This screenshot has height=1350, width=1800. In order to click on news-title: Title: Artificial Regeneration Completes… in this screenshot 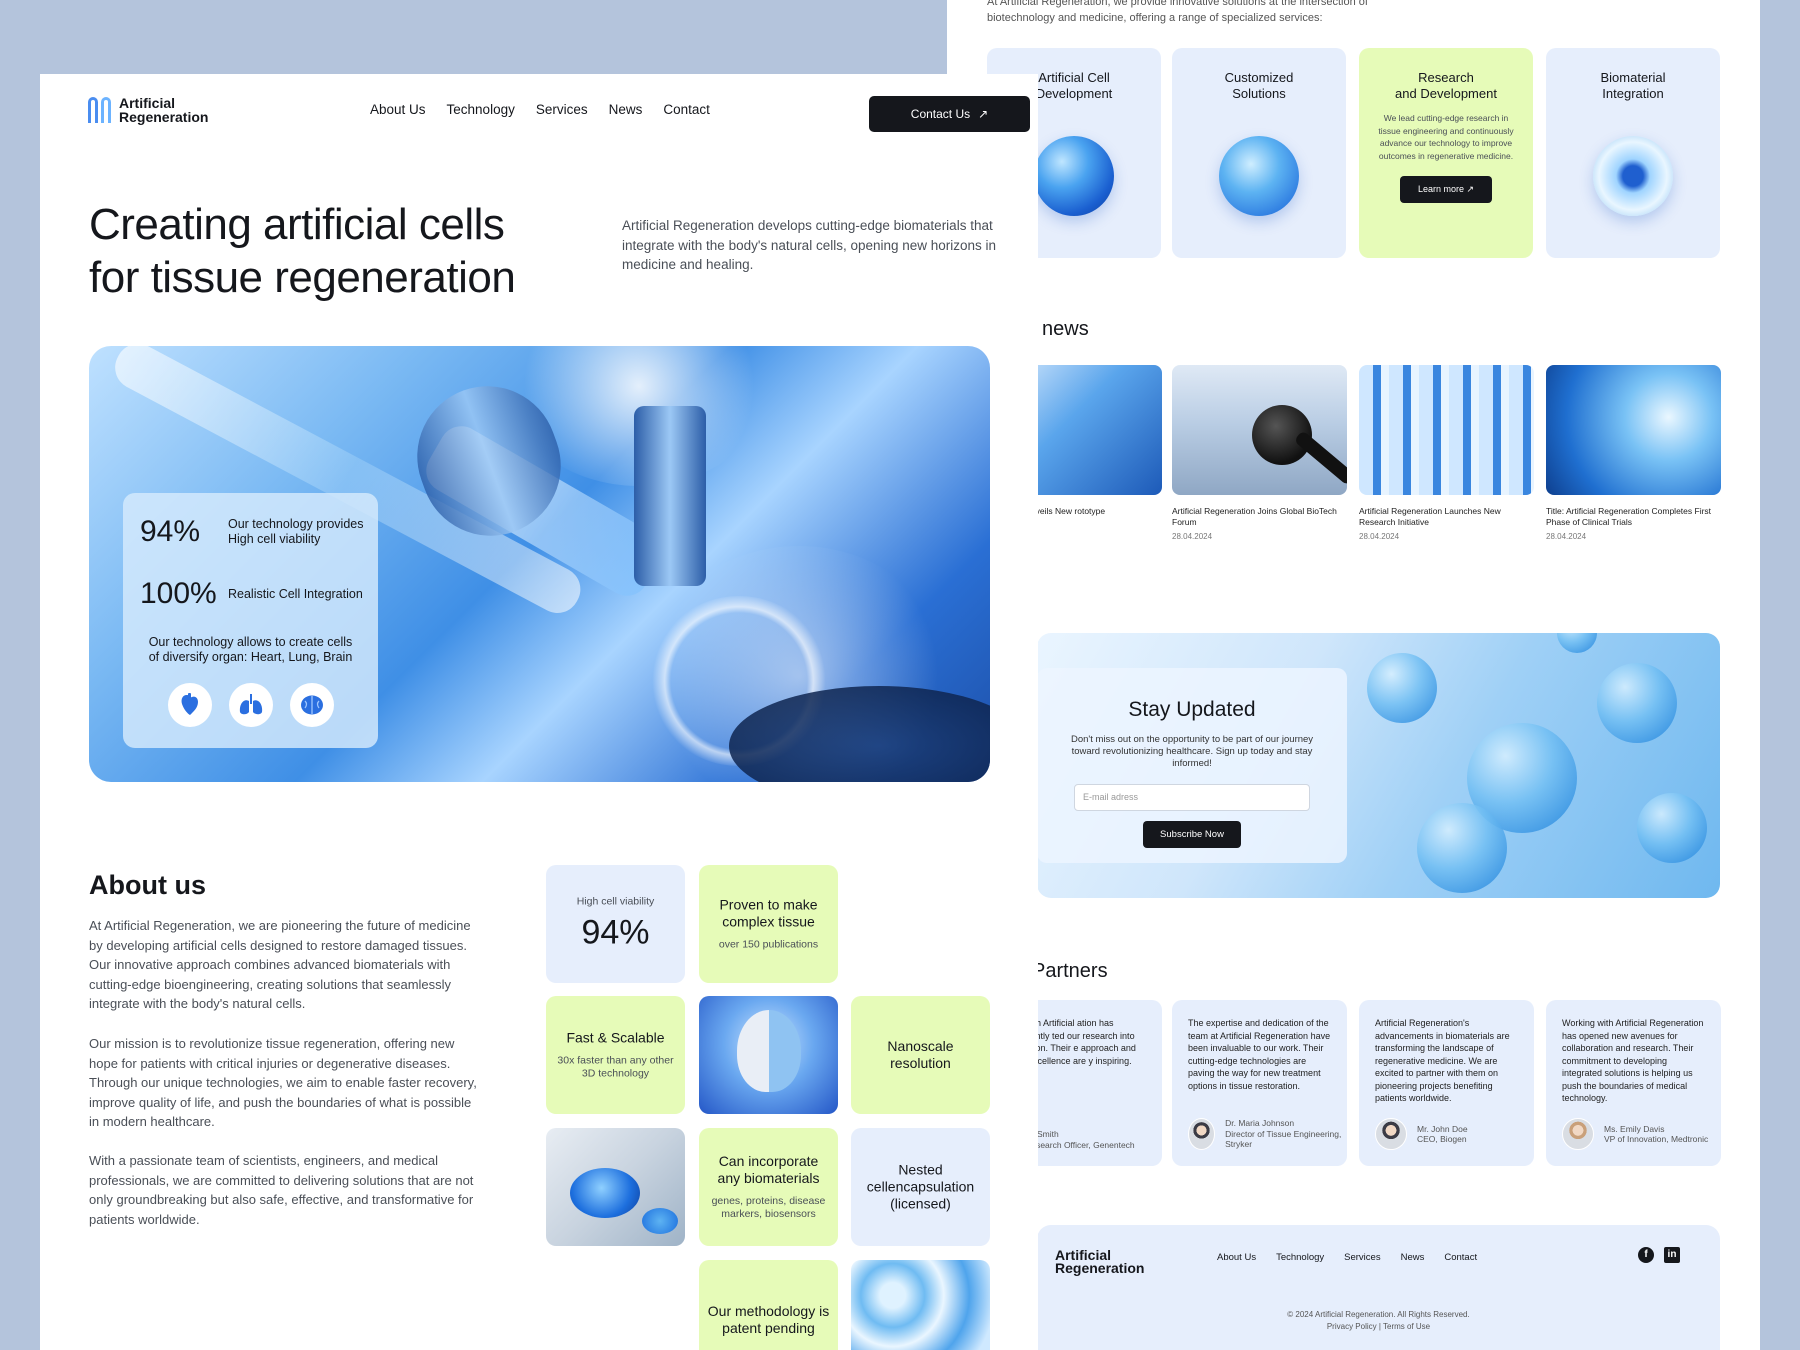, I will do `click(1629, 516)`.